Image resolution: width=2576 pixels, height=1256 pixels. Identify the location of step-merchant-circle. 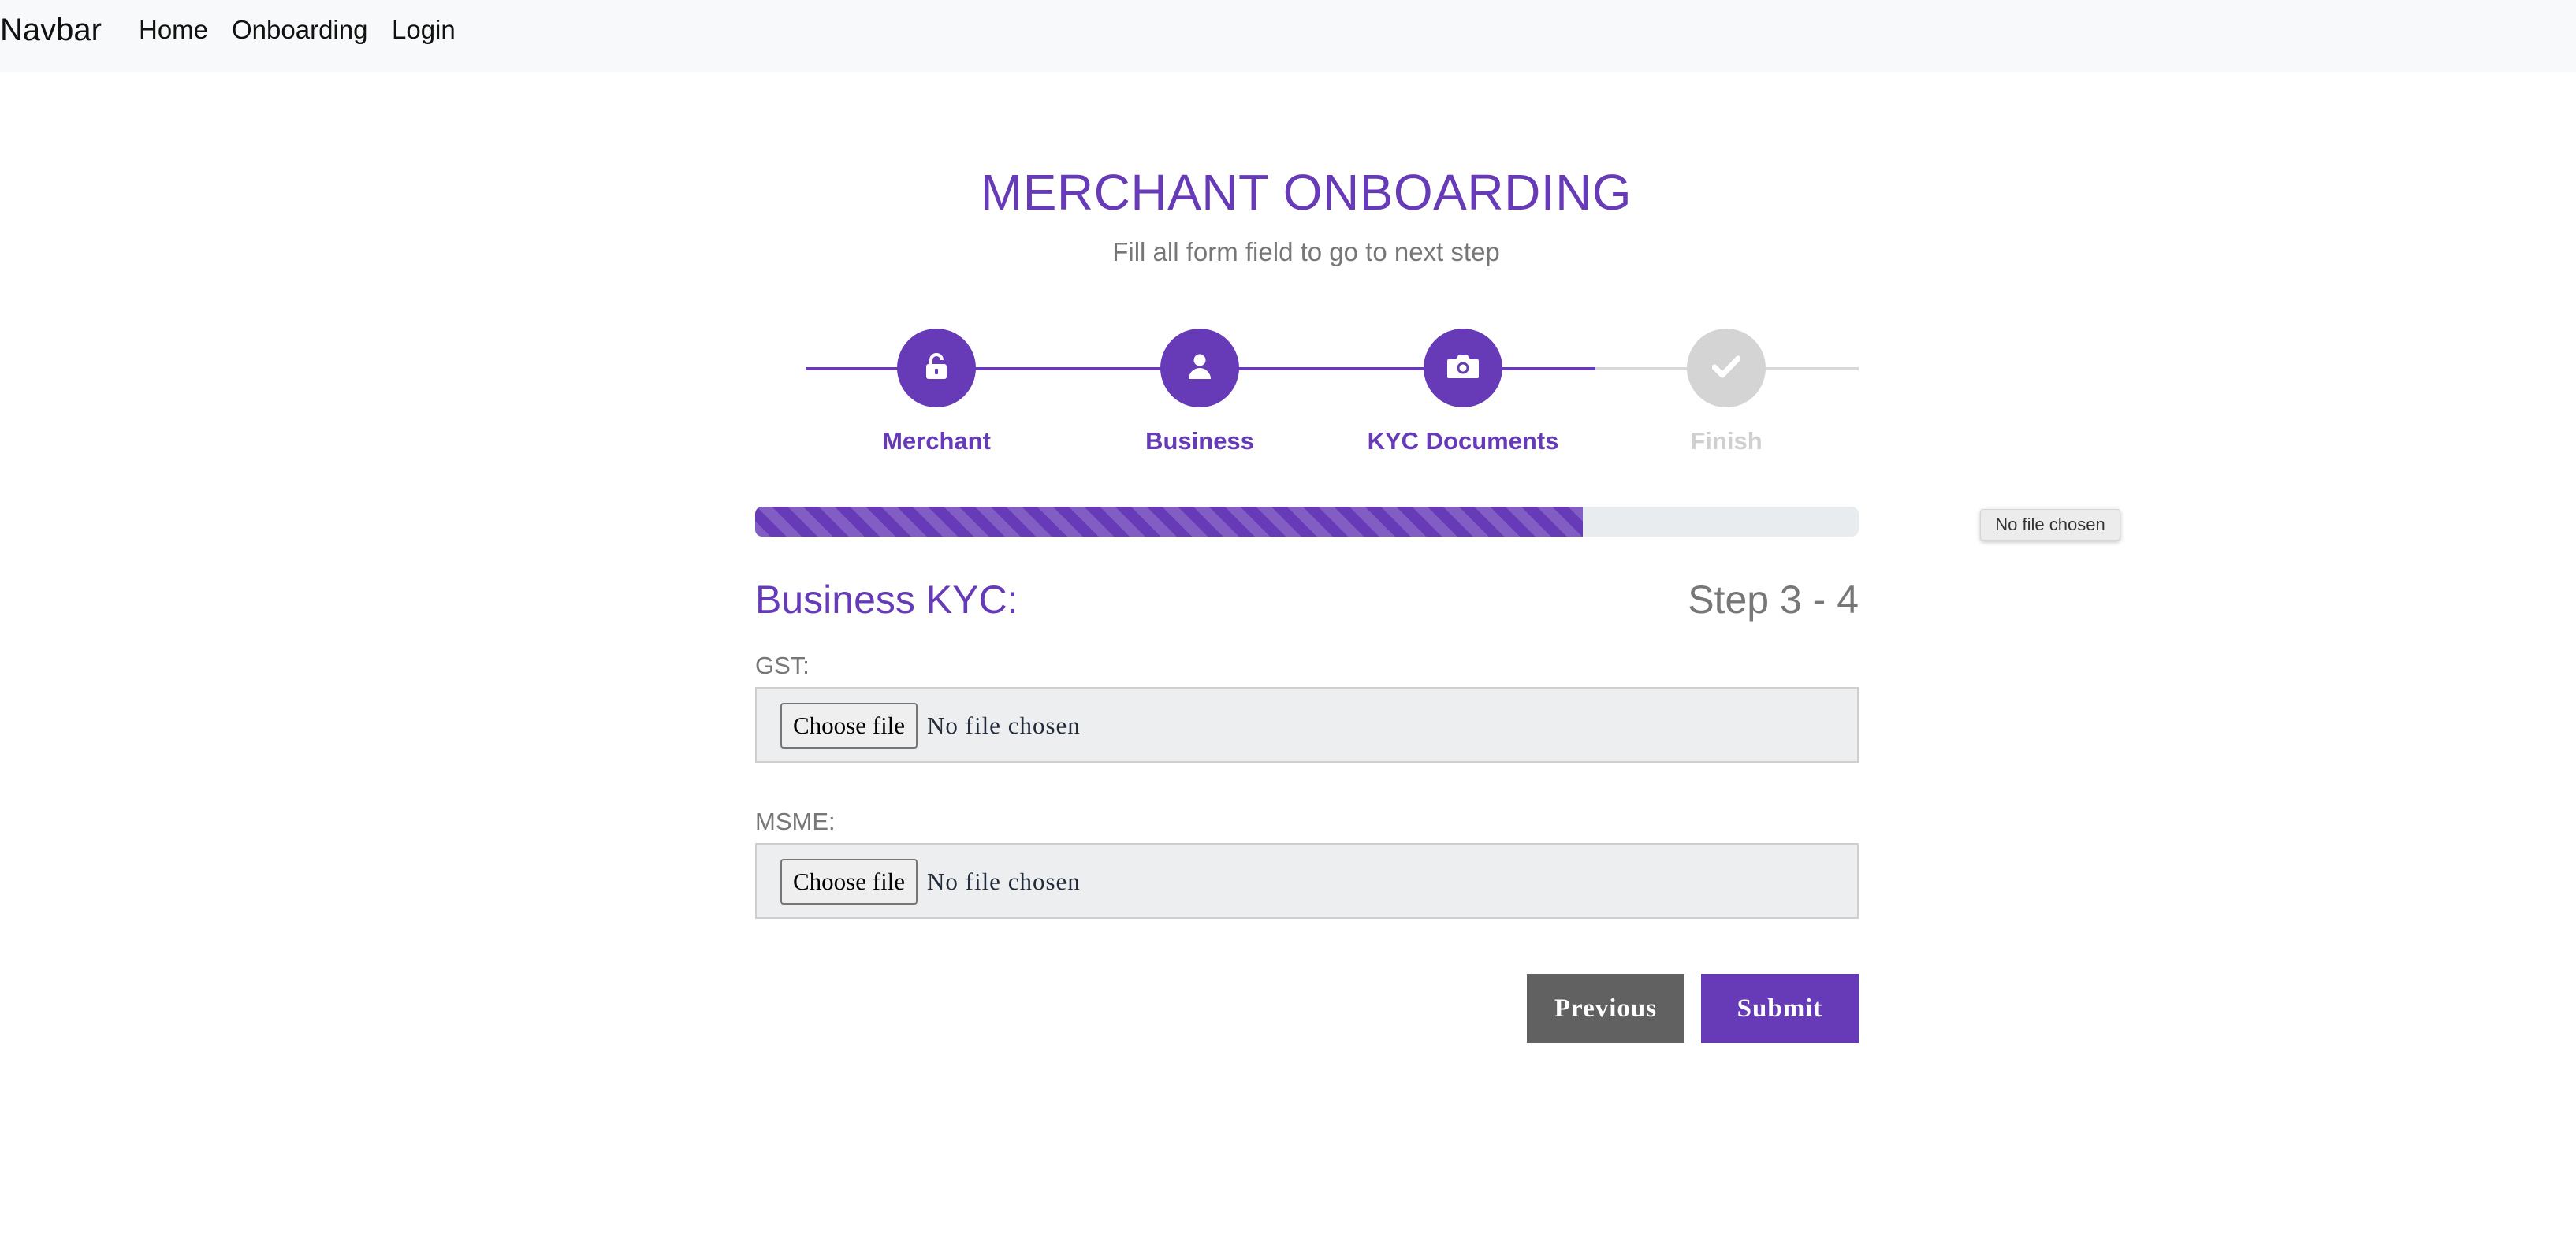
(936, 368).